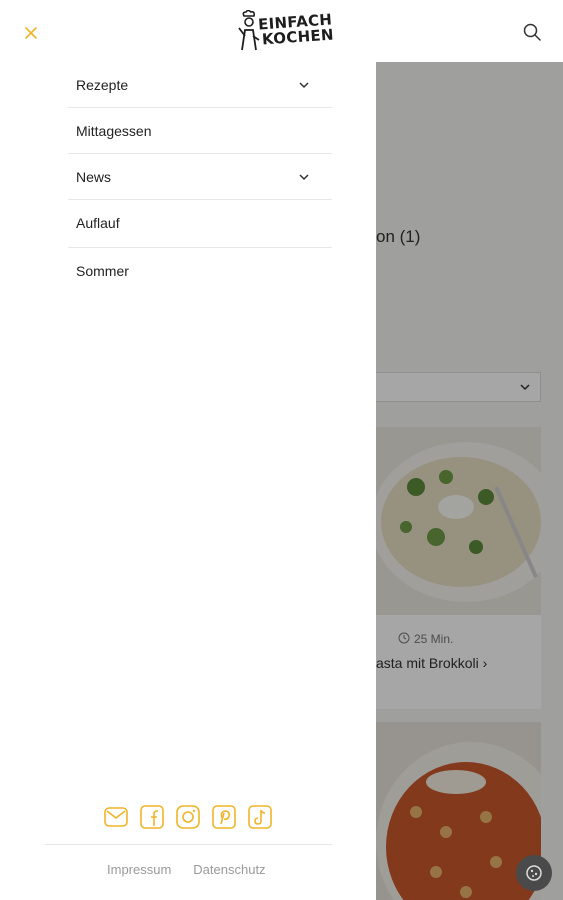 The image size is (563, 900). What do you see at coordinates (98, 223) in the screenshot?
I see `menu-item-label: Auflauf` at bounding box center [98, 223].